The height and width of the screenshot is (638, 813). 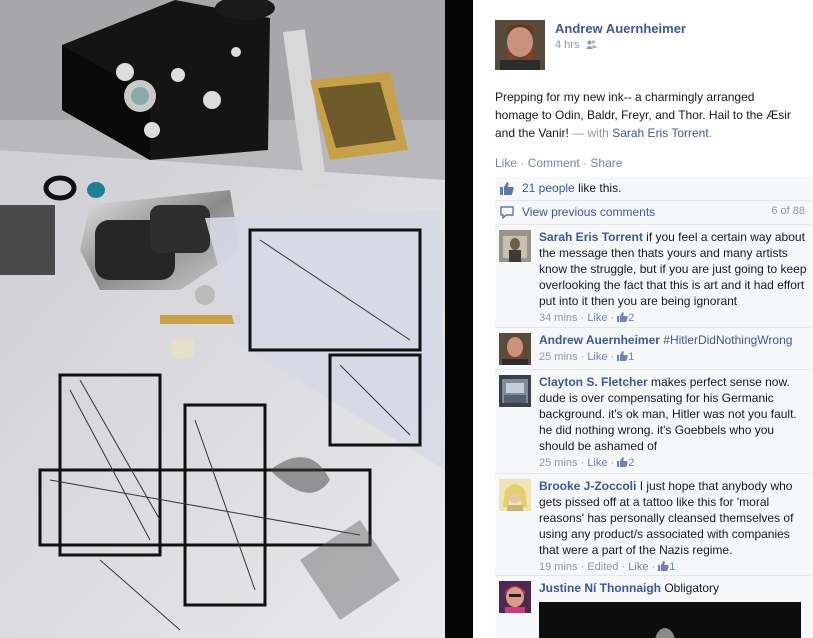 I want to click on likes-row: 21 people like this., so click(x=654, y=189).